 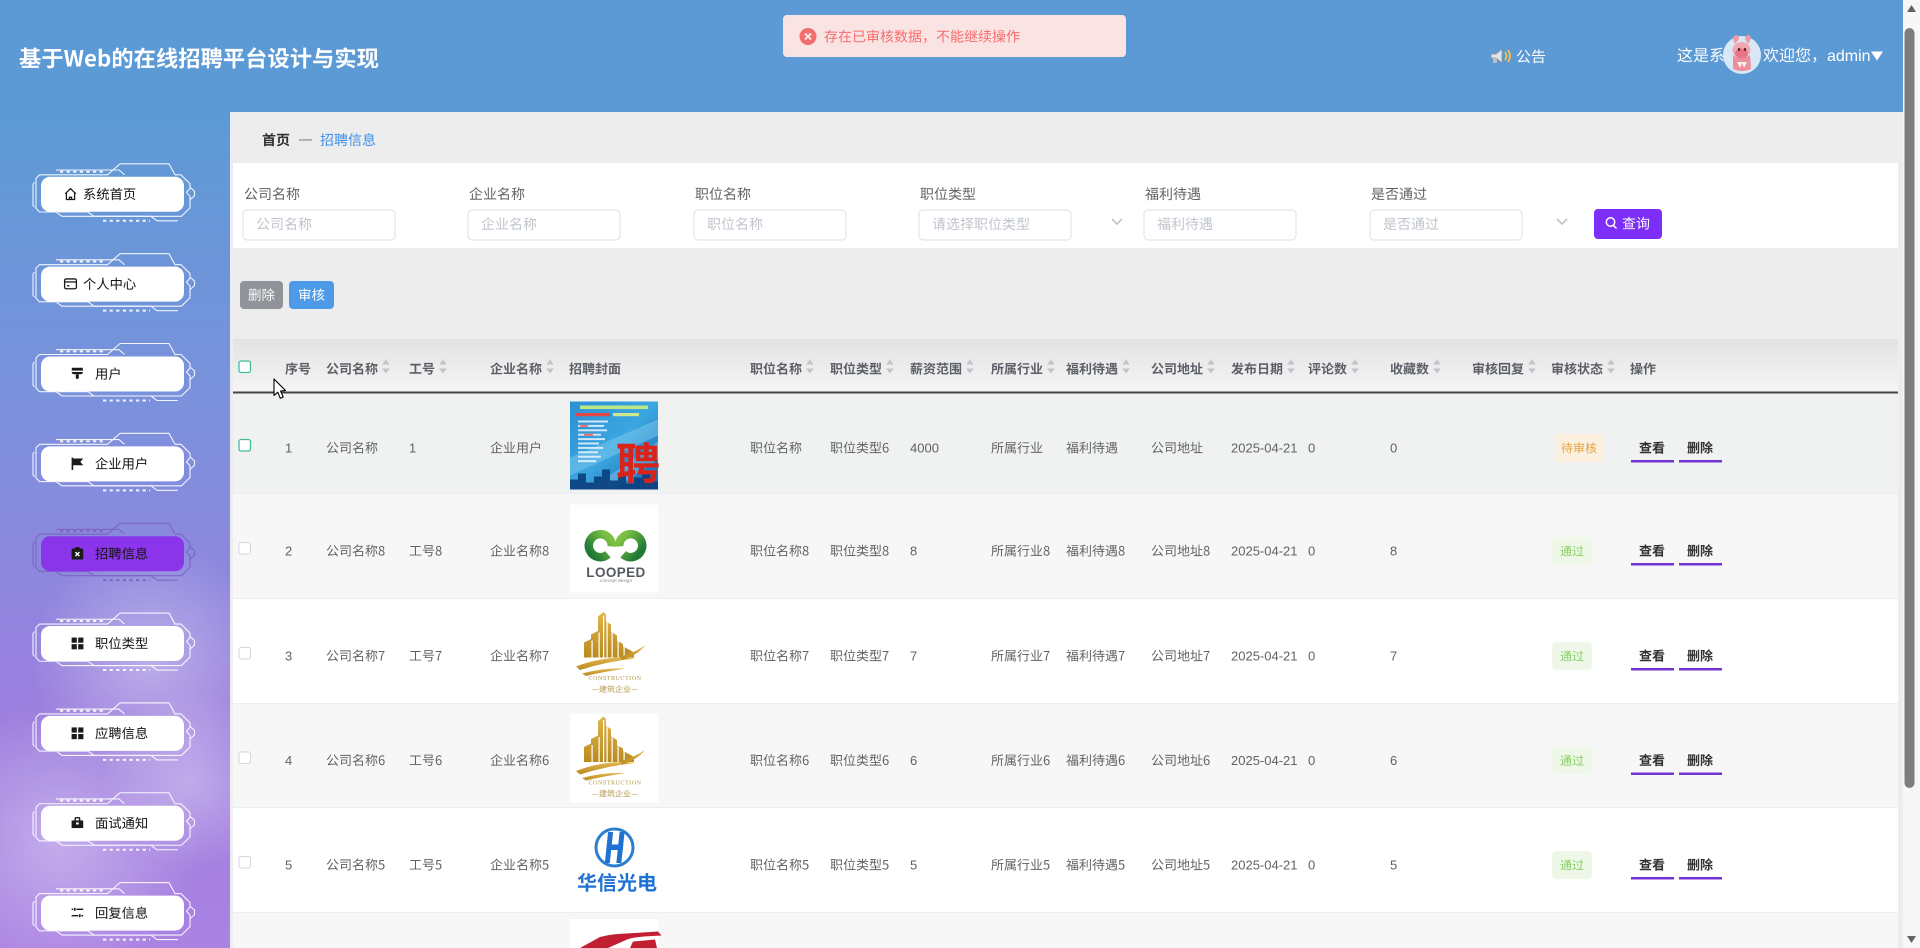 I want to click on svg-text: 3, so click(x=288, y=656).